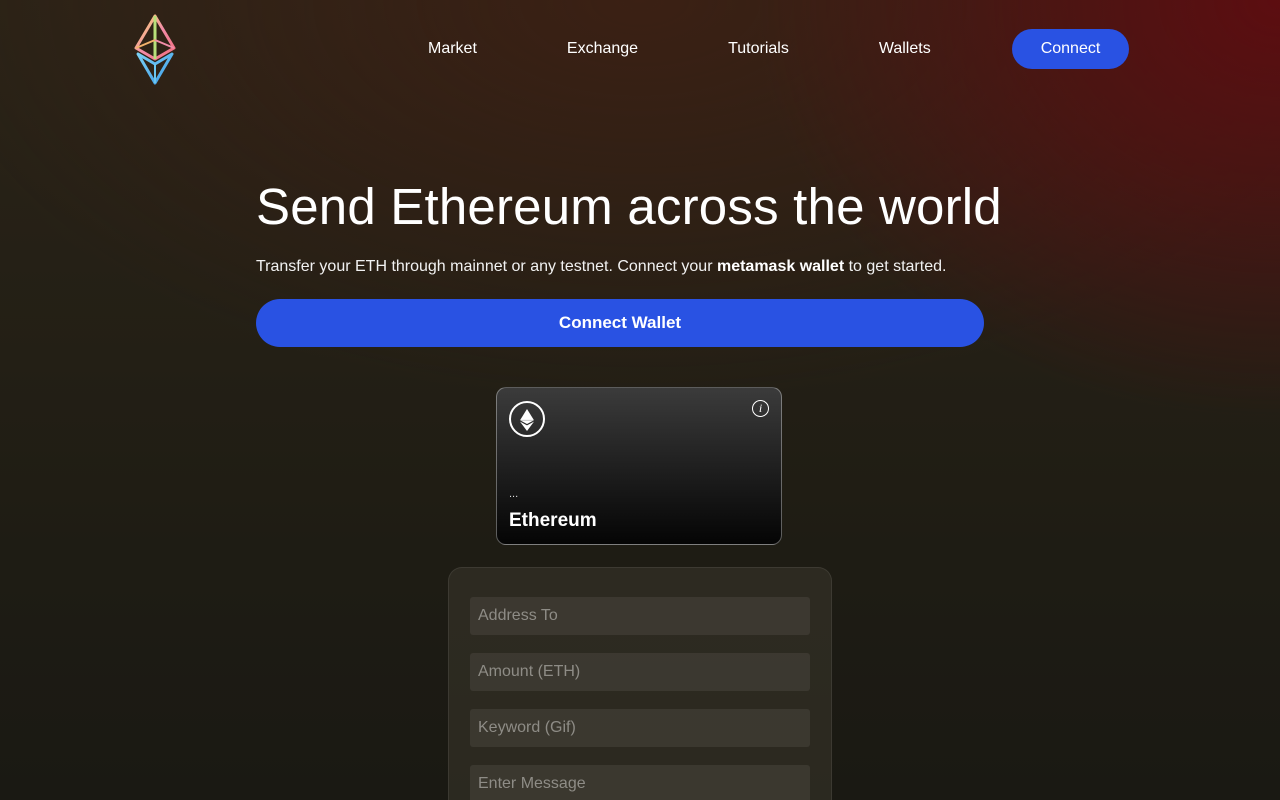  I want to click on nav-link-tutorials: Tutorials, so click(758, 49).